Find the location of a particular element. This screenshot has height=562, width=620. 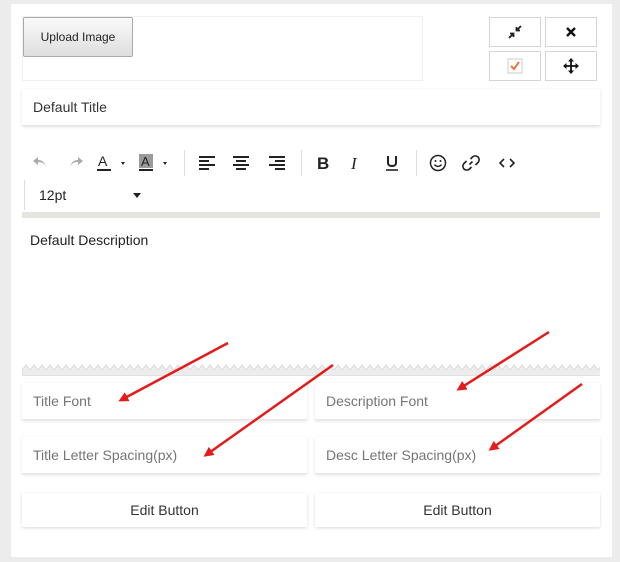

move-icon is located at coordinates (571, 66).